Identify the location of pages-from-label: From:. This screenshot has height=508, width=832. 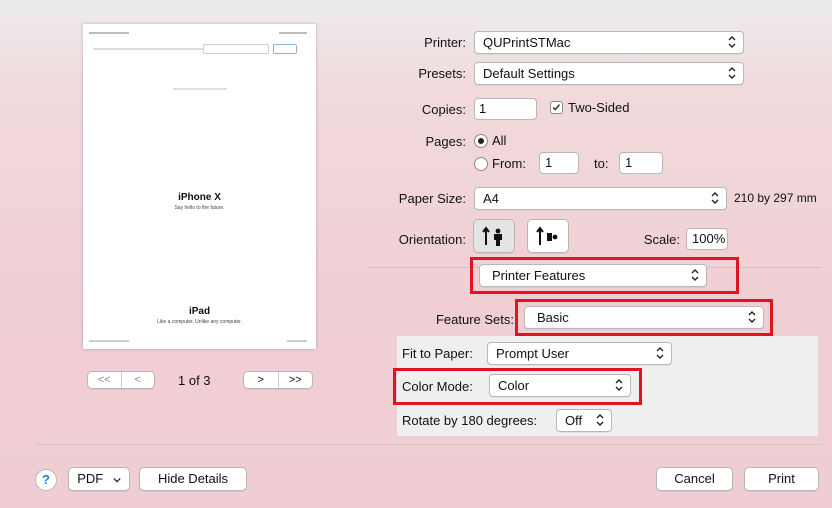
(509, 163).